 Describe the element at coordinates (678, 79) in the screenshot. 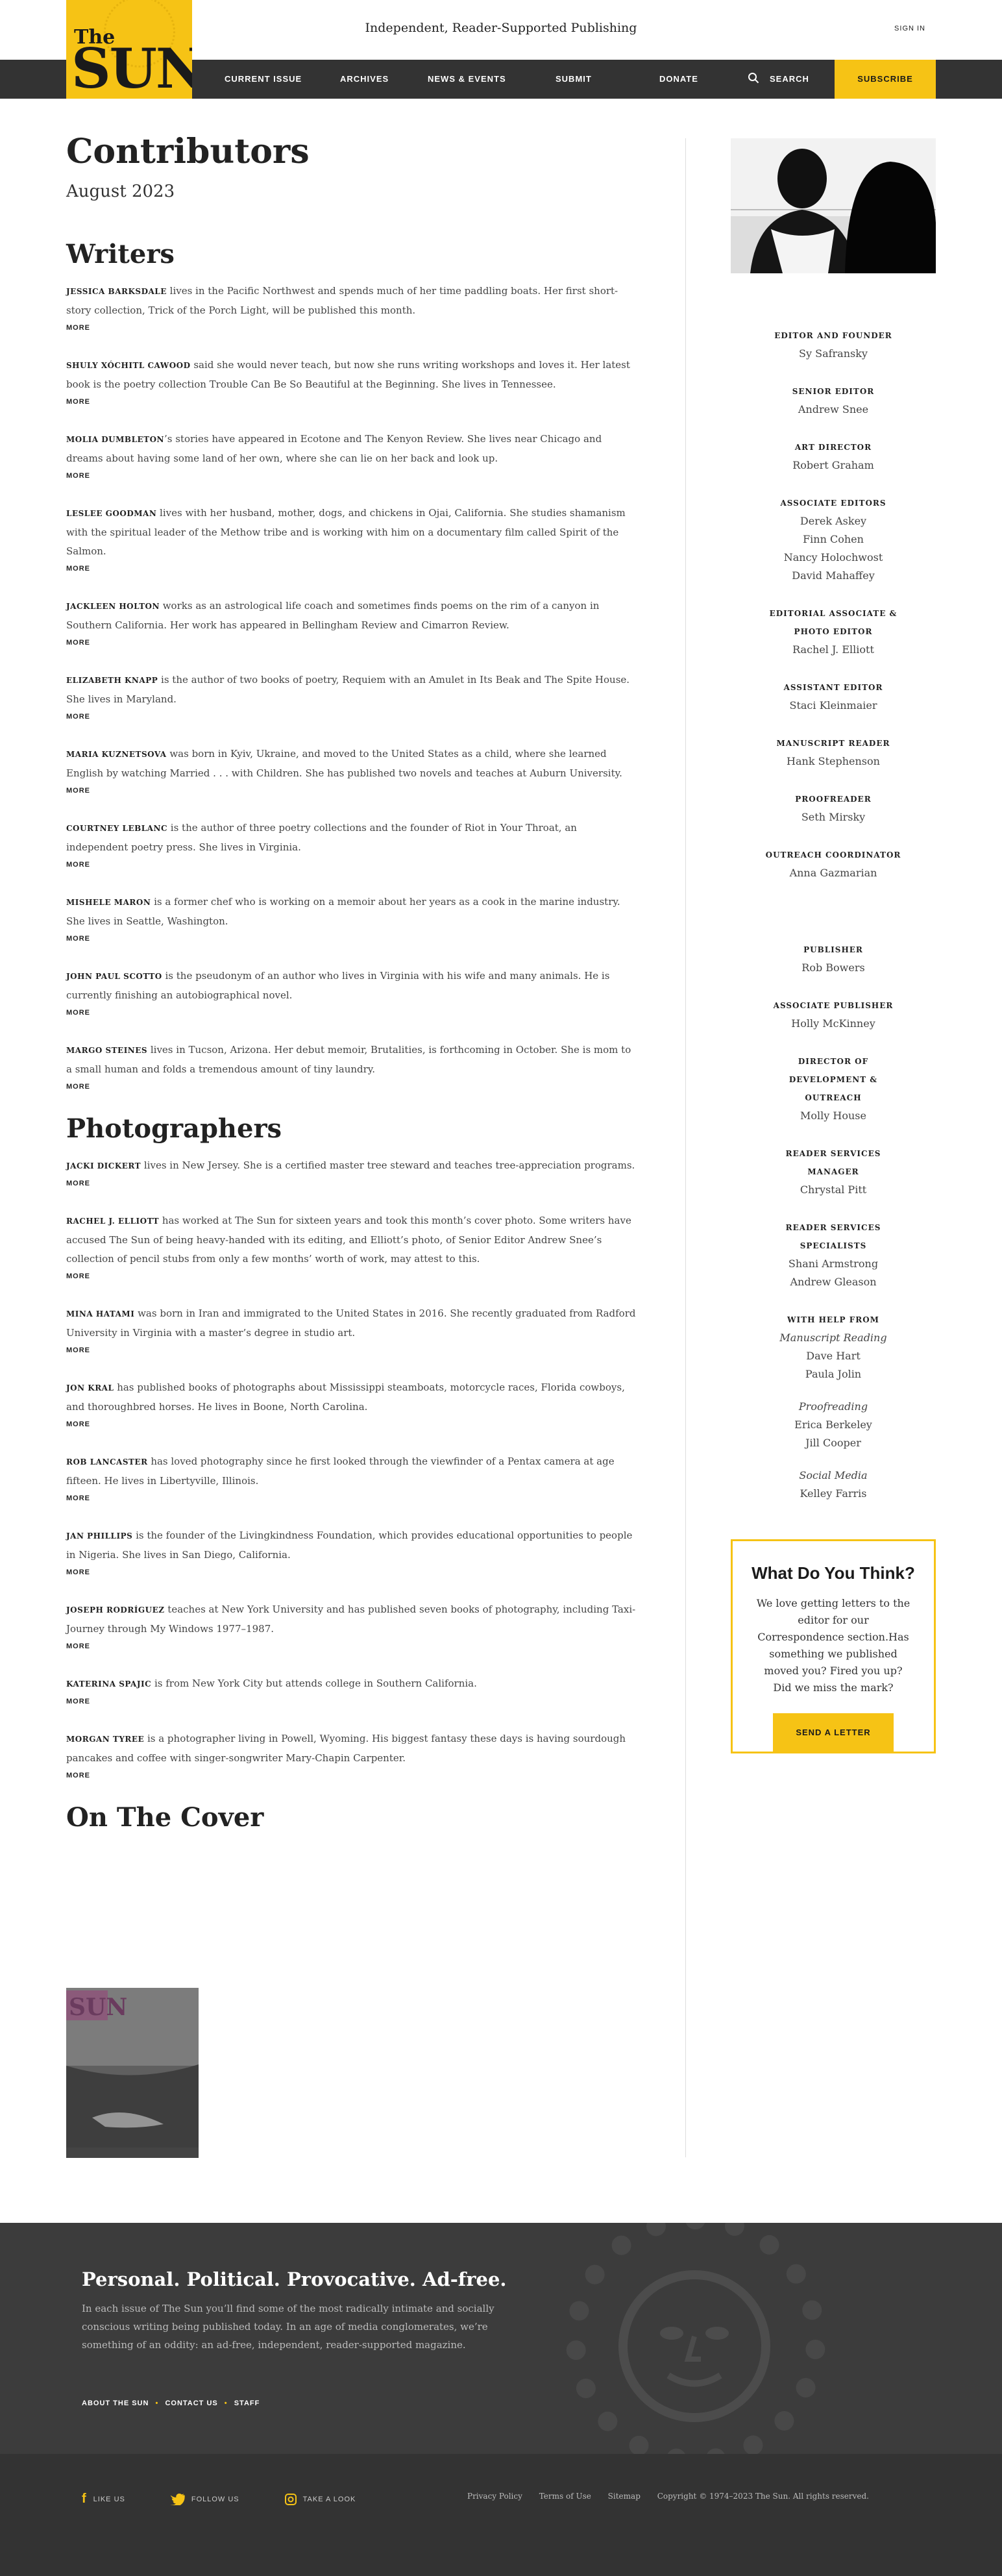

I see `nav-donate: DONATE` at that location.